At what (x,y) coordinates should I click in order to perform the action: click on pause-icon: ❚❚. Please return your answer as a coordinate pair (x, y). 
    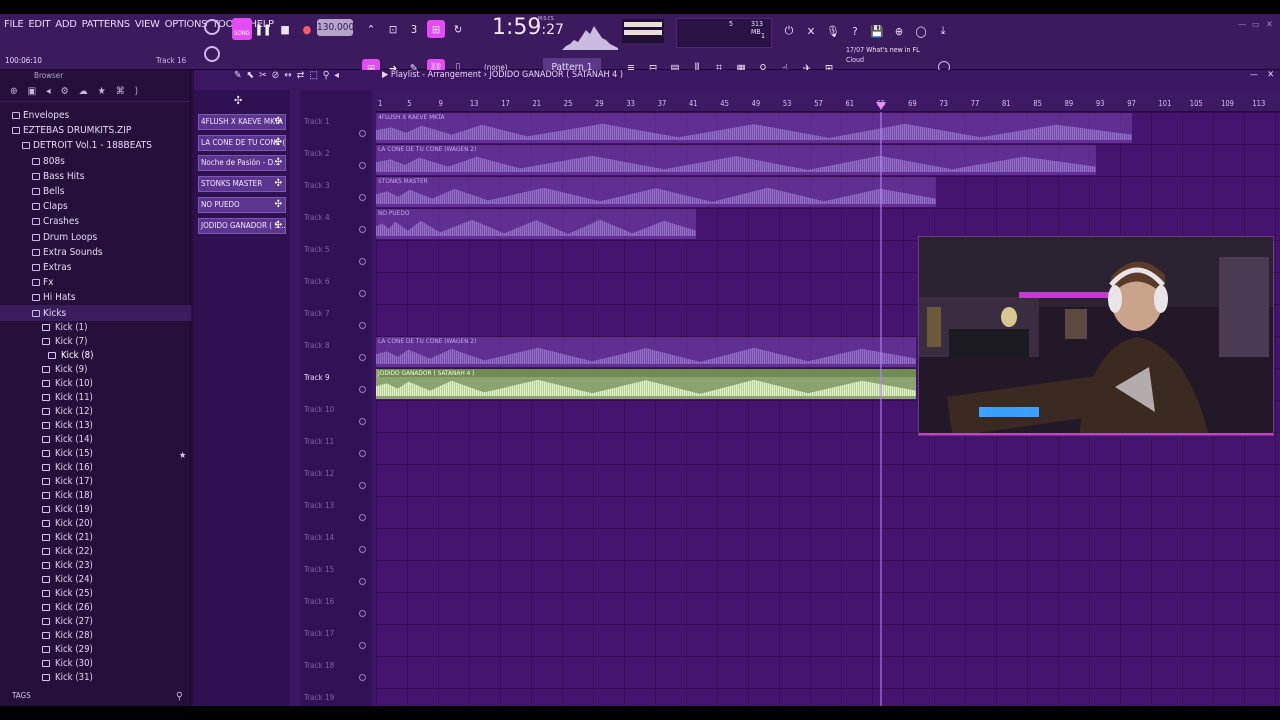
    Looking at the image, I should click on (263, 29).